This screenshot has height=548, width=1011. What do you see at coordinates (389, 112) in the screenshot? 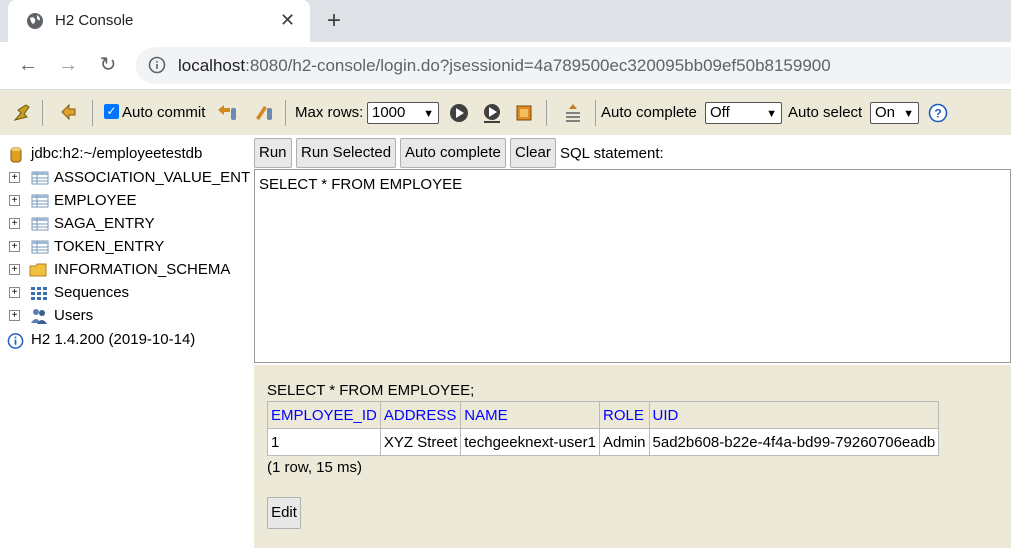
I see `max-rows-value: 1000` at bounding box center [389, 112].